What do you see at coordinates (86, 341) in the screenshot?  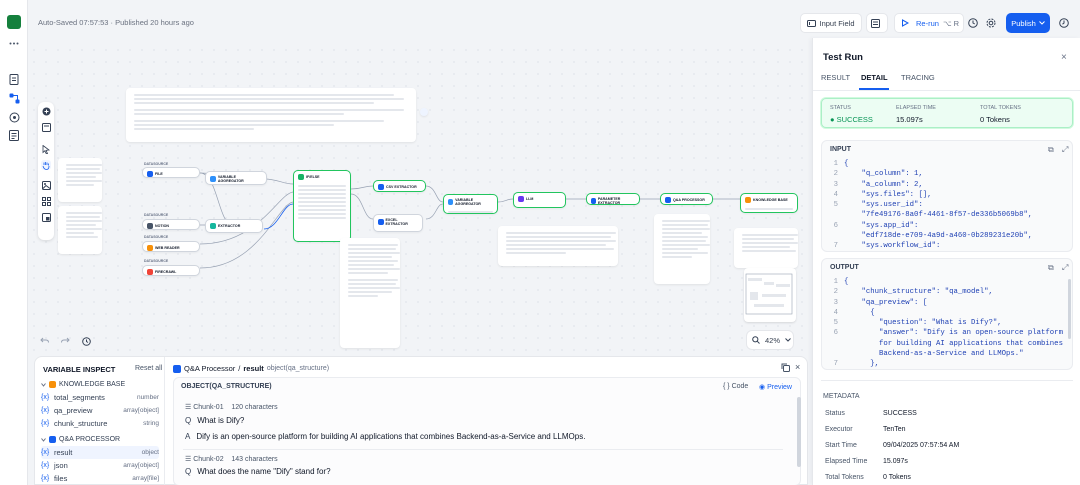 I see `history-icon` at bounding box center [86, 341].